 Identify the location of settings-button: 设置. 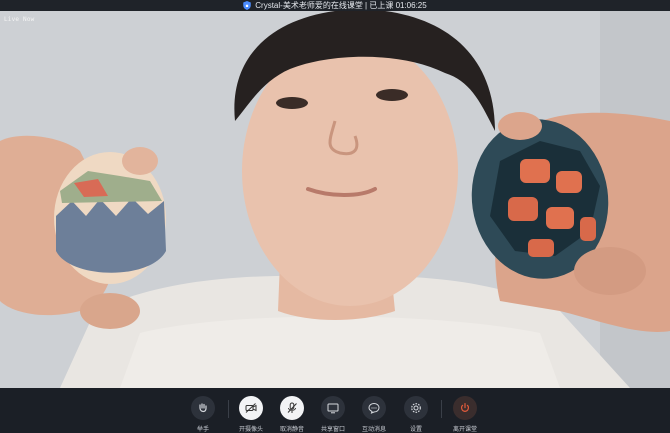
(416, 414).